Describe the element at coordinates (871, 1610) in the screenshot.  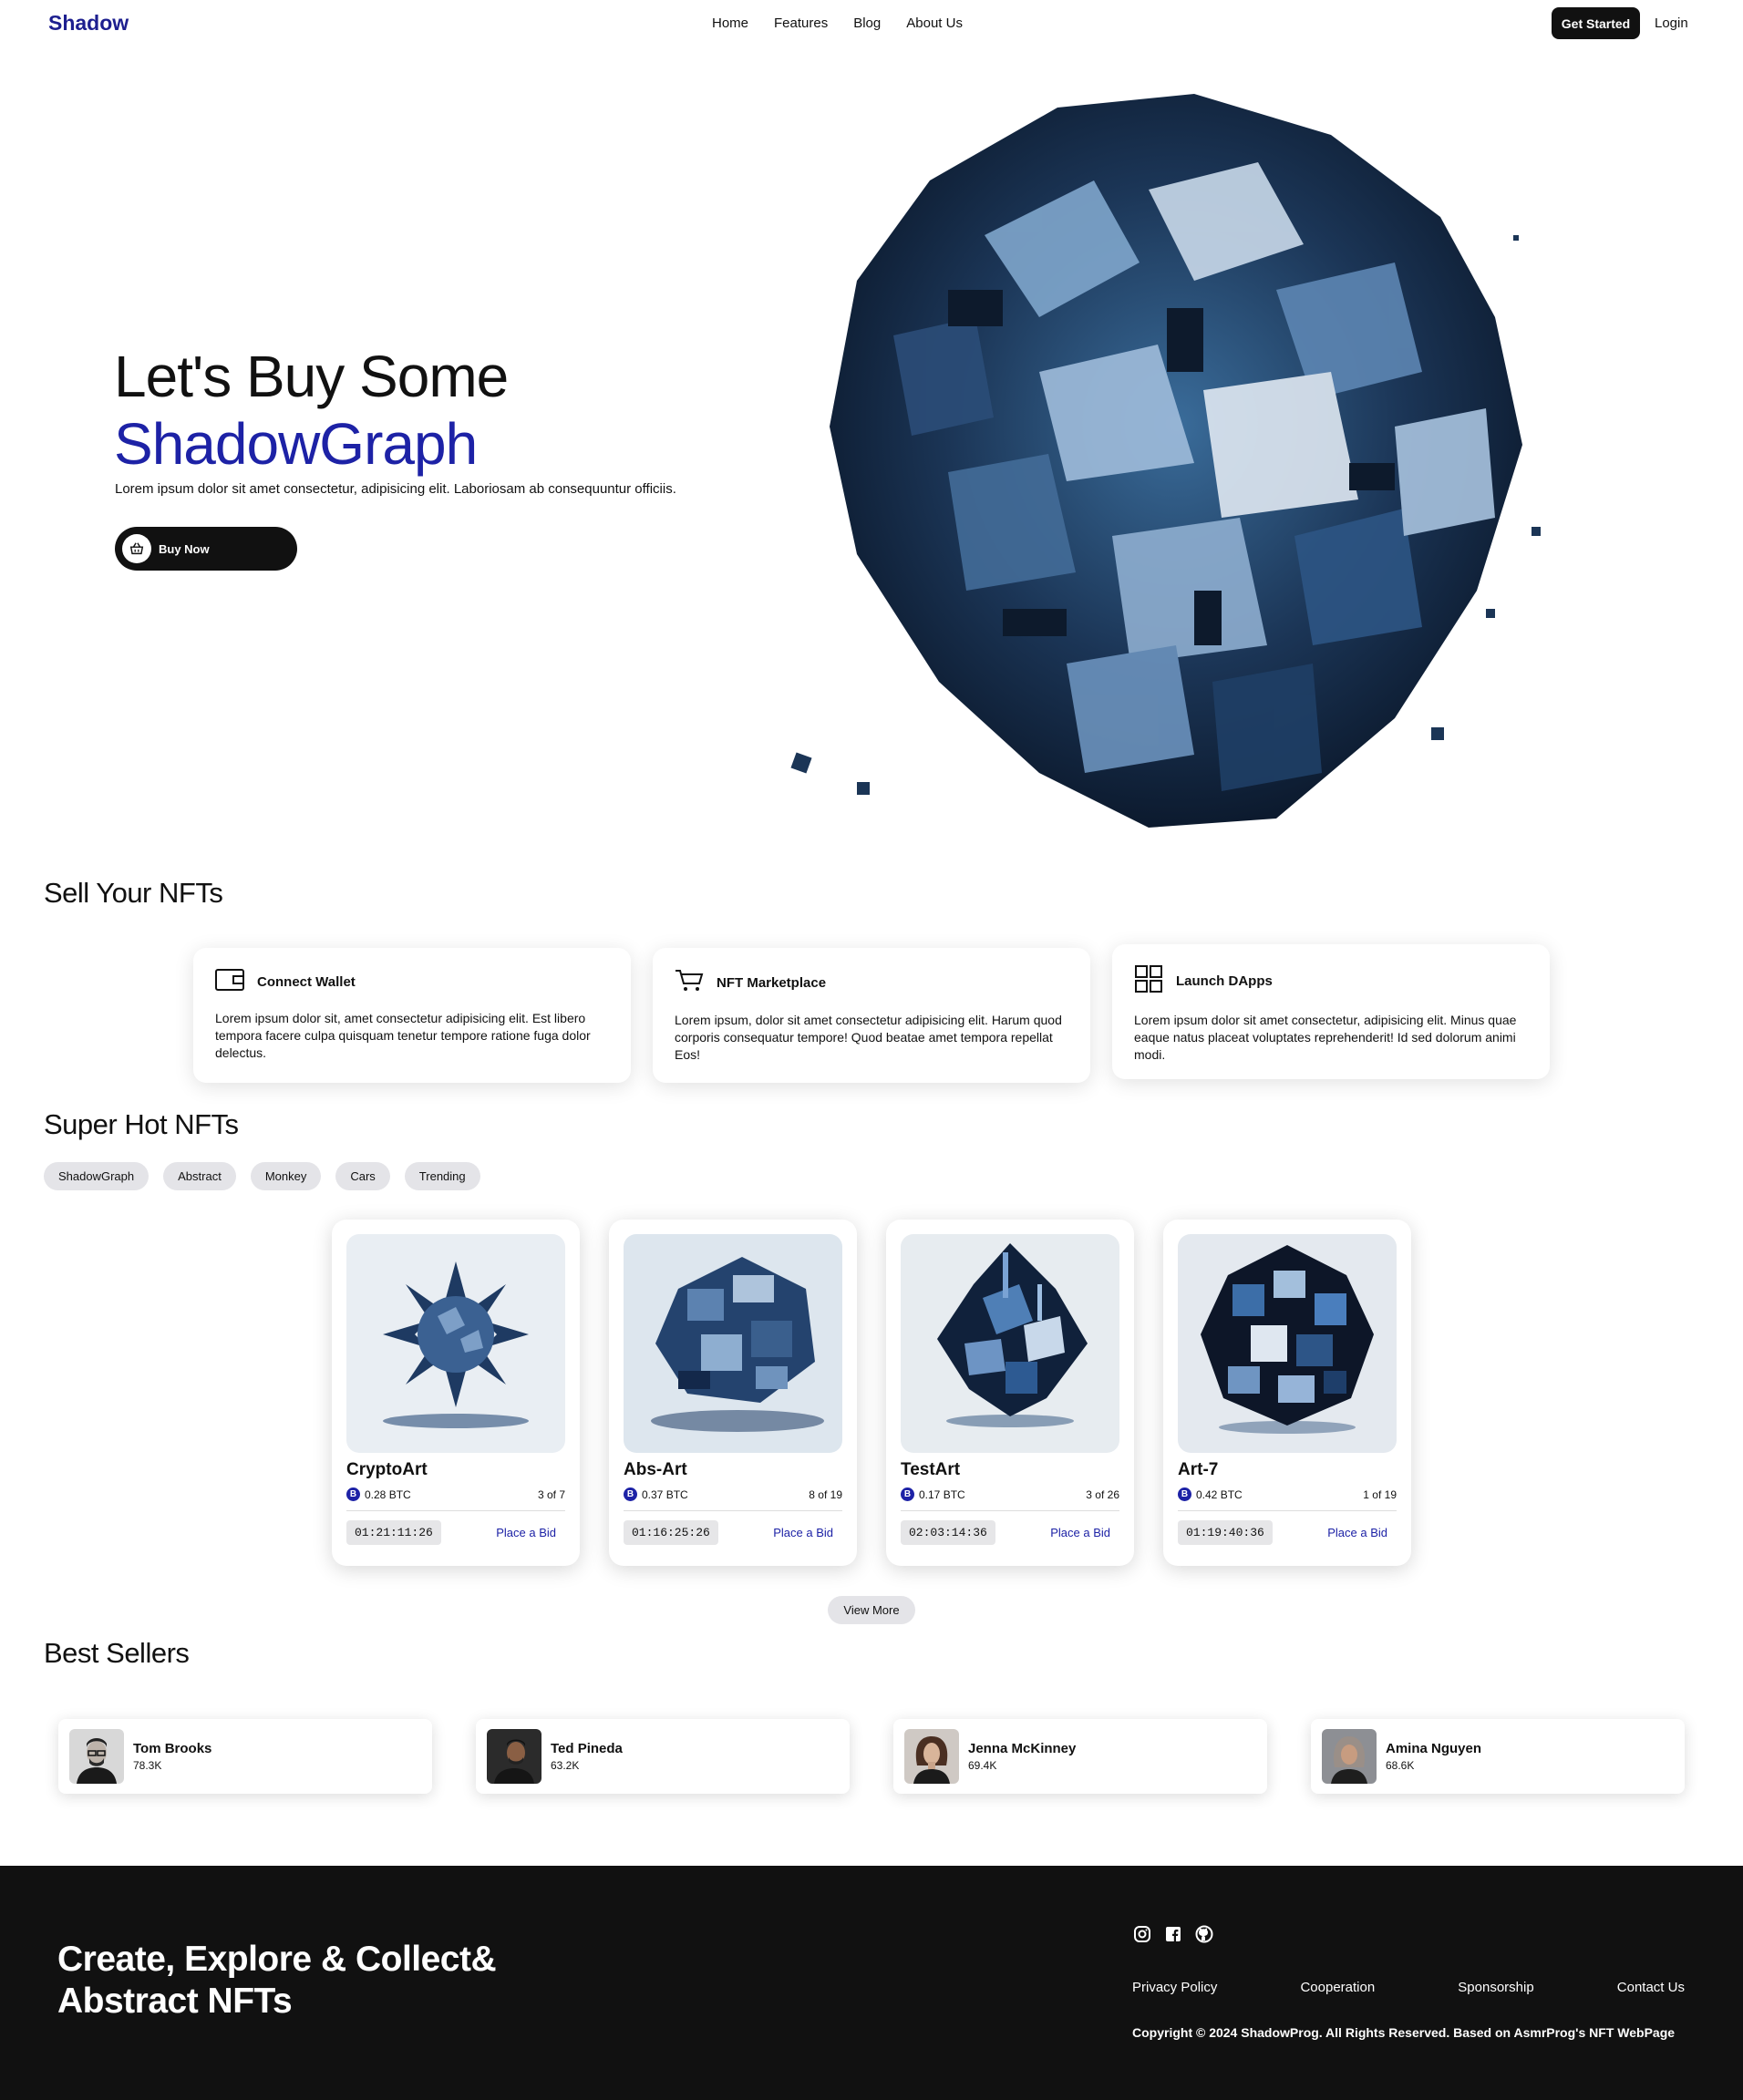
I see `view-more-button: View More` at that location.